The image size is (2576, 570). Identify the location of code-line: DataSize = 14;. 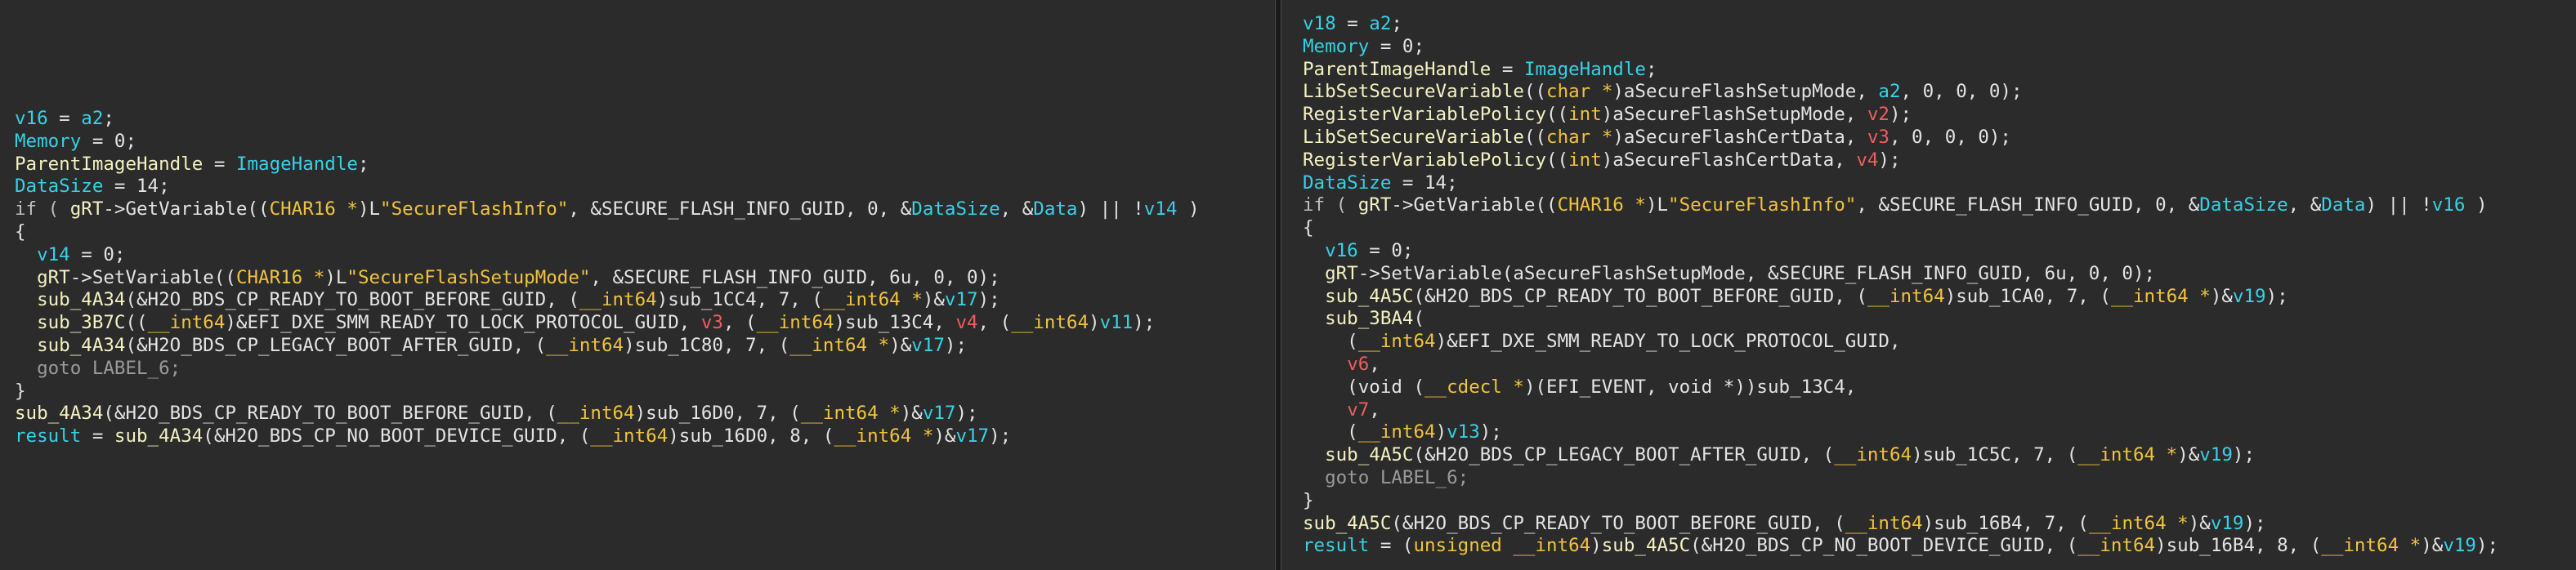
(1900, 183).